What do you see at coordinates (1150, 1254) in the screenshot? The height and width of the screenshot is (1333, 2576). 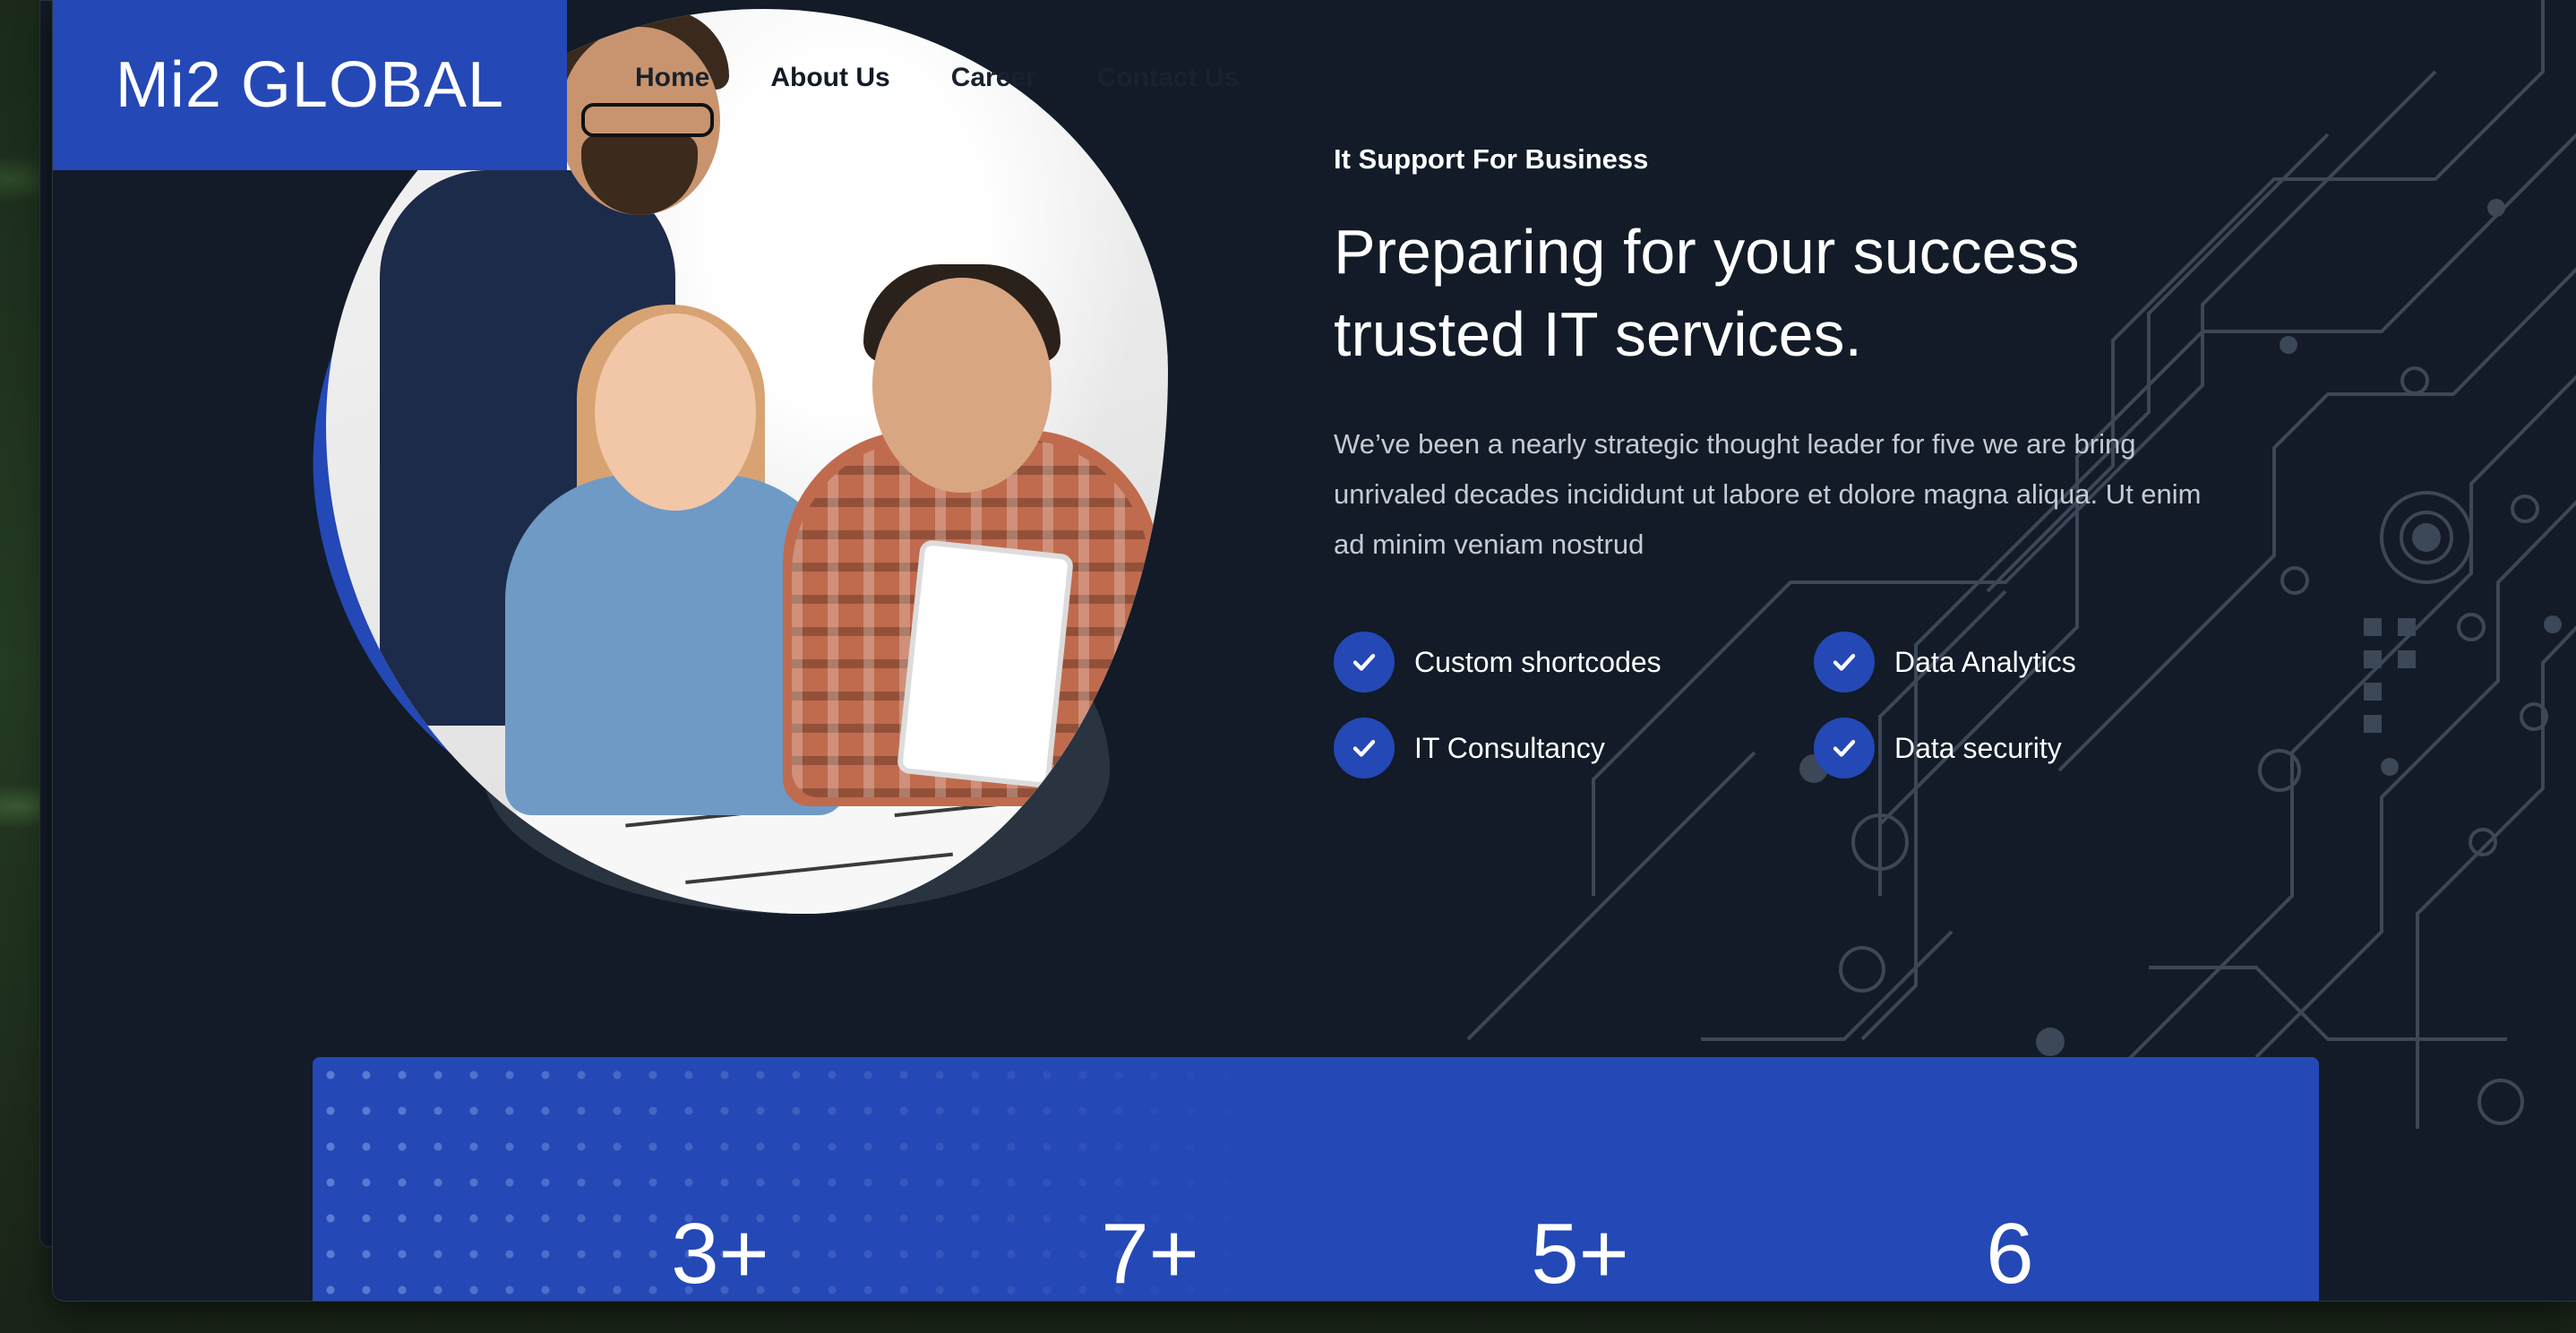 I see `stat-value-2: 7+` at bounding box center [1150, 1254].